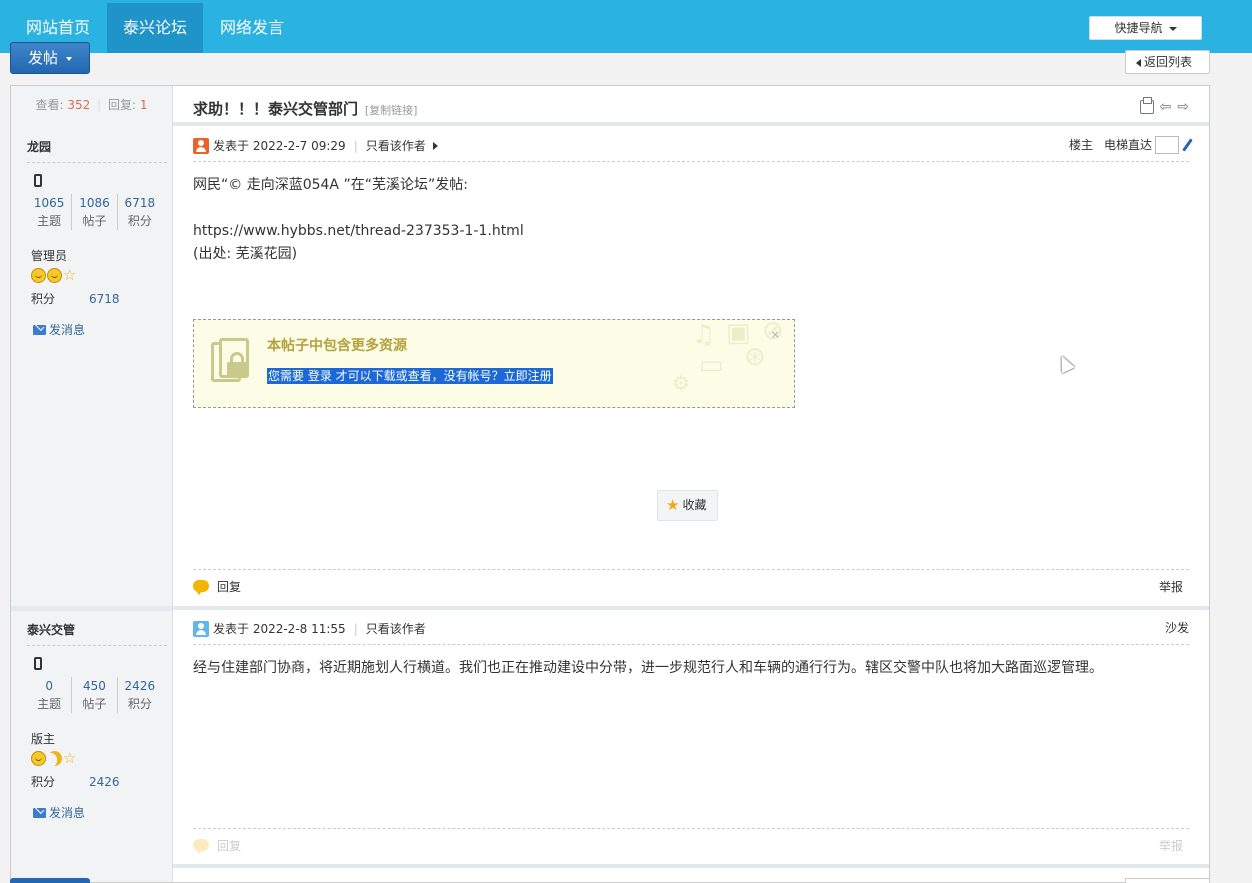  Describe the element at coordinates (49, 212) in the screenshot. I see `stat-threads: 1065 主题` at that location.